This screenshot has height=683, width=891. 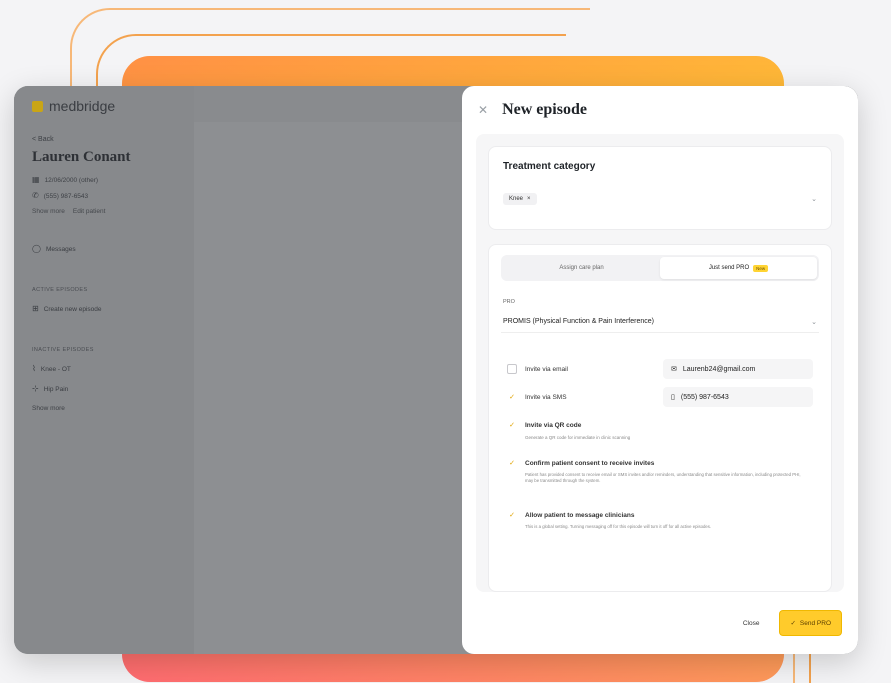 What do you see at coordinates (529, 199) in the screenshot?
I see `chip-remove-icon: ×` at bounding box center [529, 199].